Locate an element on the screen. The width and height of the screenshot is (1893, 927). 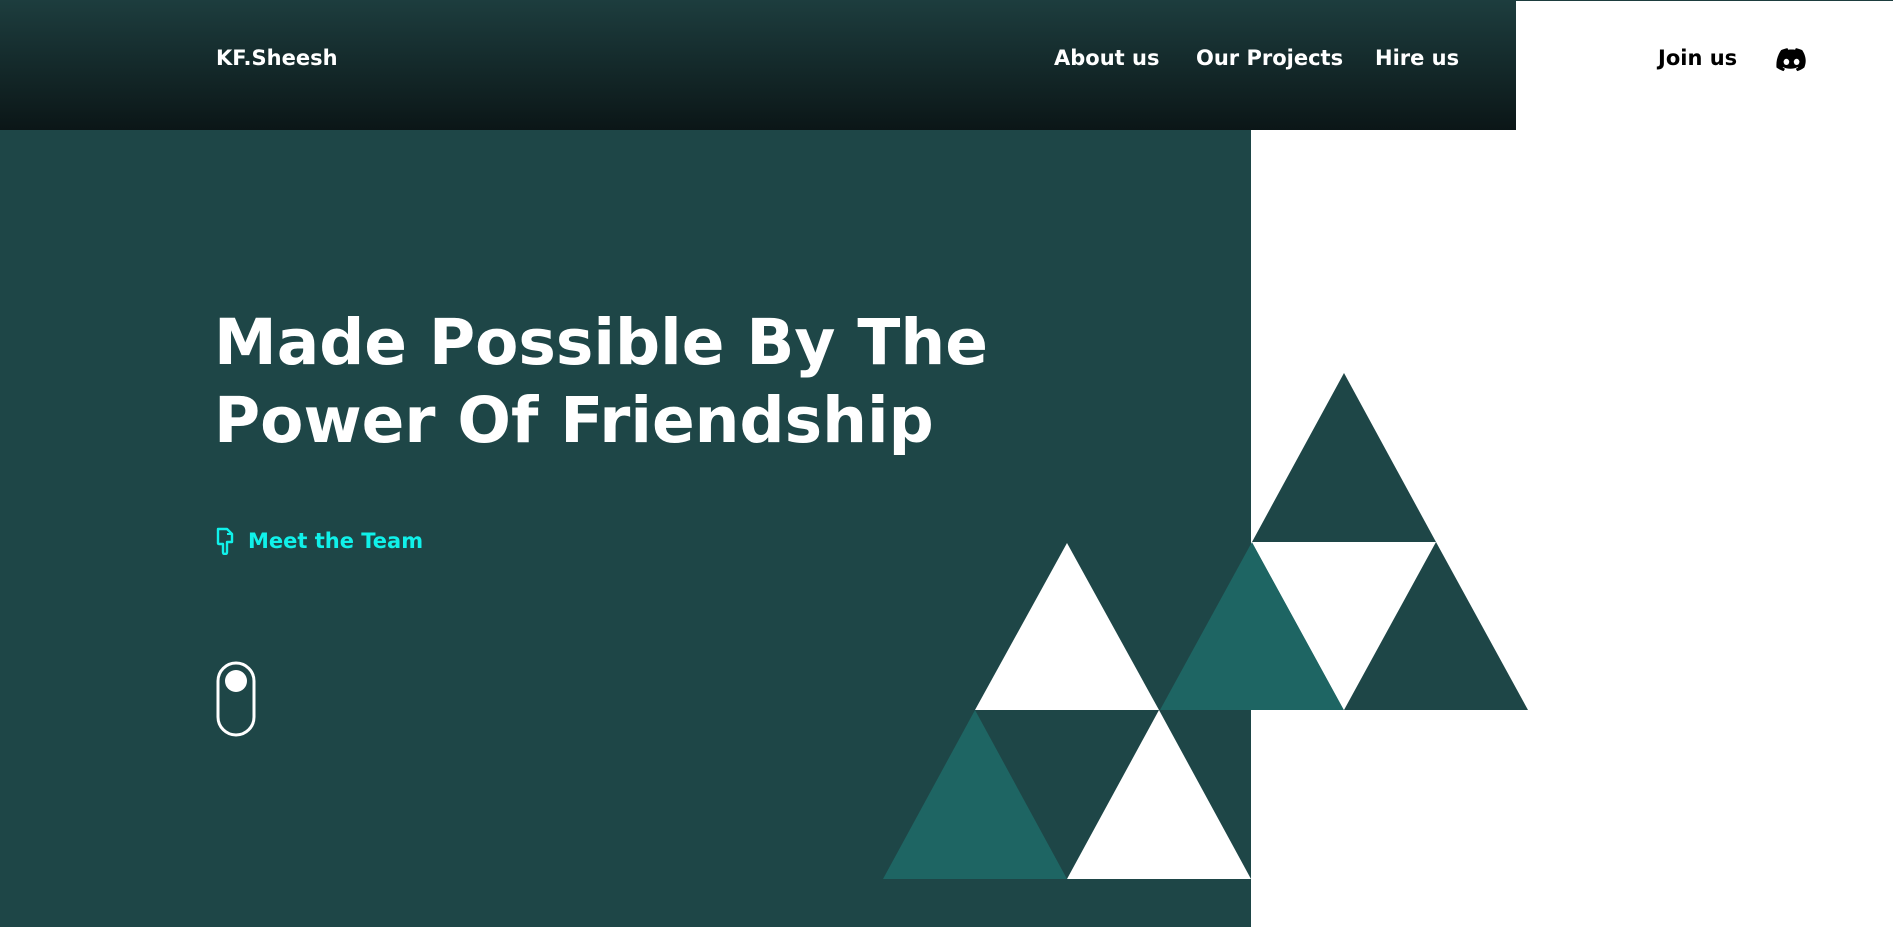
hero-headline-line-2: Power Of Friendship is located at coordinates (574, 420).